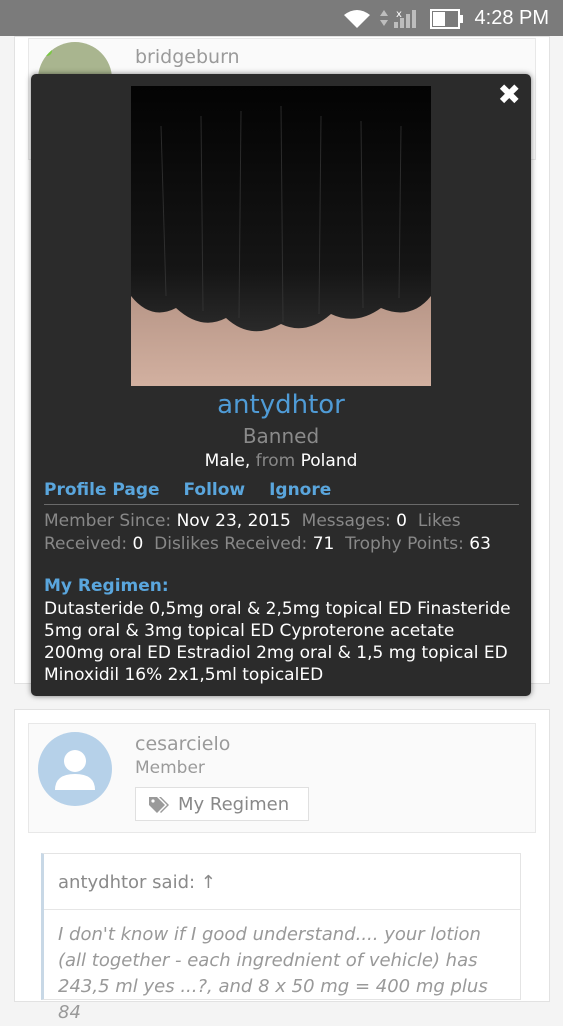 This screenshot has width=563, height=1026. I want to click on gender: Male,, so click(227, 461).